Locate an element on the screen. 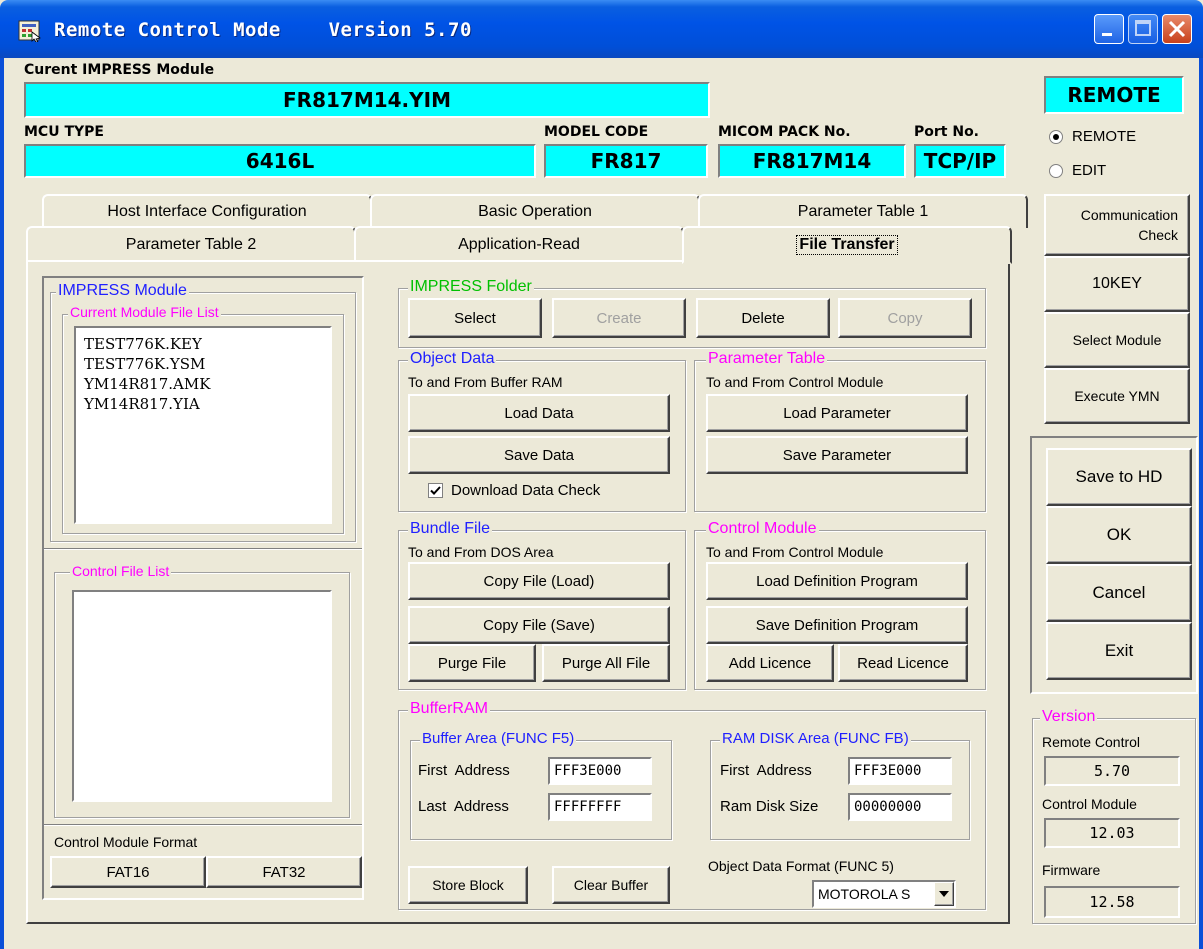  first-address-input: FFF3E000 is located at coordinates (600, 771).